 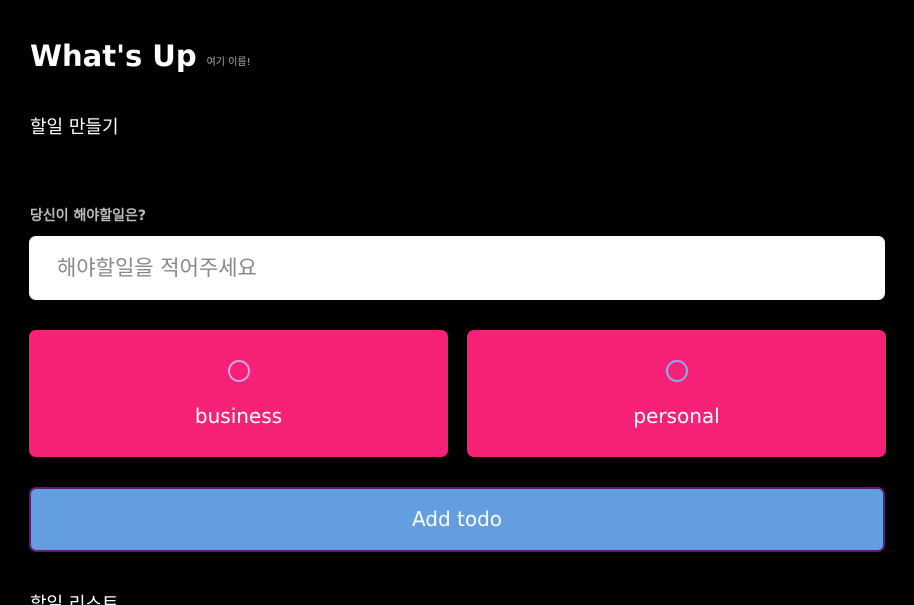 I want to click on category-personal-option: personal, so click(x=676, y=393).